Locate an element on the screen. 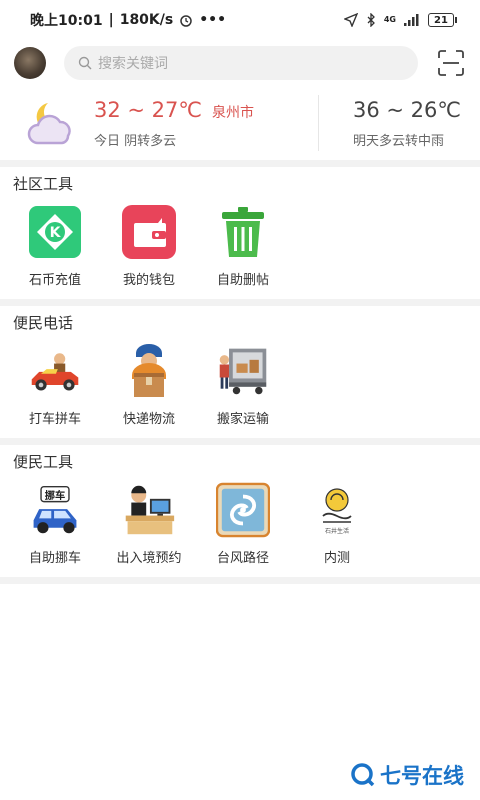 This screenshot has width=480, height=800. tool-label: 自助删帖 is located at coordinates (242, 280).